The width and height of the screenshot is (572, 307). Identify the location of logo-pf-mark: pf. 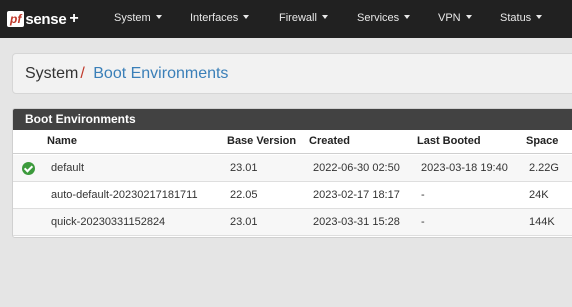
(16, 19).